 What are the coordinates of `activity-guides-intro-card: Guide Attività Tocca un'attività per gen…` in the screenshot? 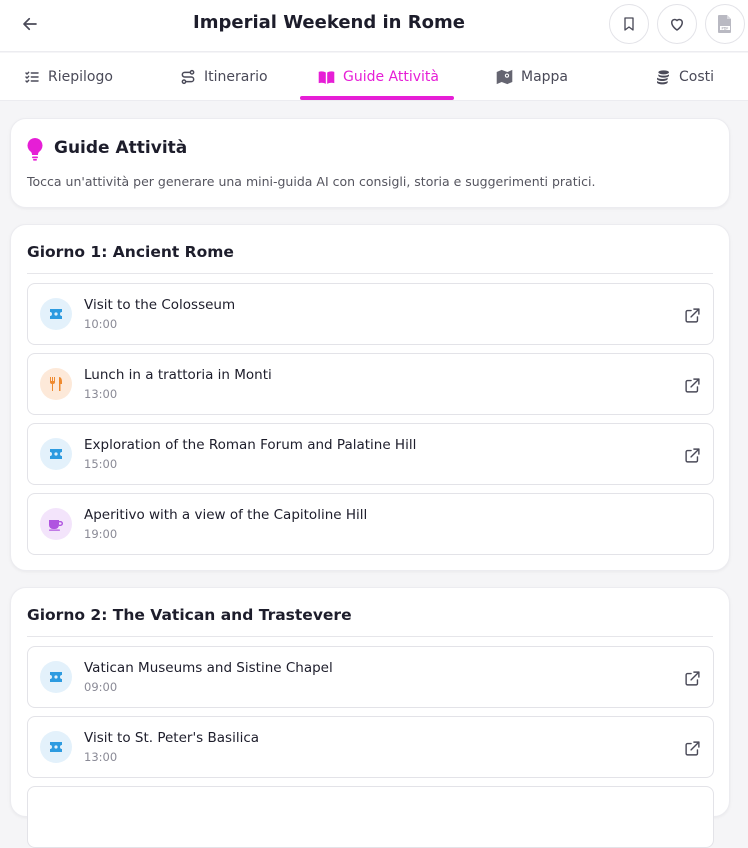 It's located at (370, 163).